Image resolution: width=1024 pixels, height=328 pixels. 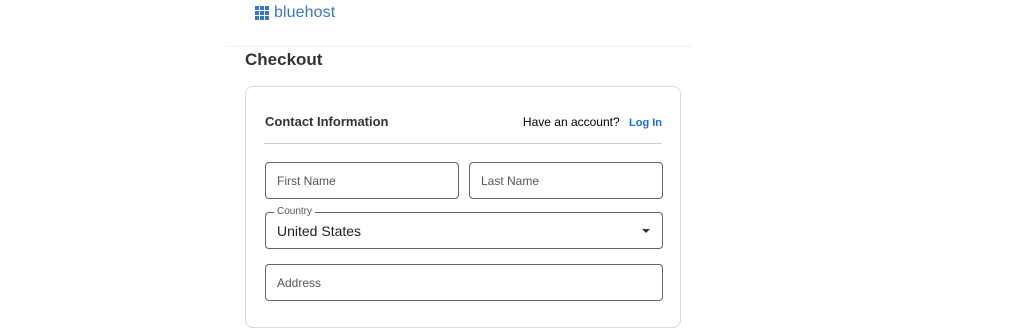 What do you see at coordinates (305, 12) in the screenshot?
I see `logo-text: bluehost` at bounding box center [305, 12].